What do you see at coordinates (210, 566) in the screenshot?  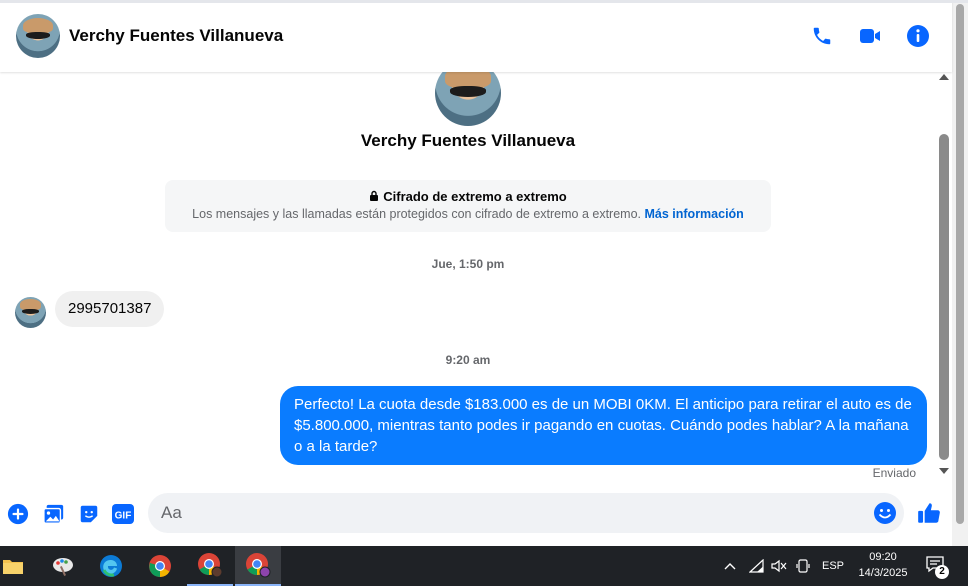 I see `chrome-profile-icon` at bounding box center [210, 566].